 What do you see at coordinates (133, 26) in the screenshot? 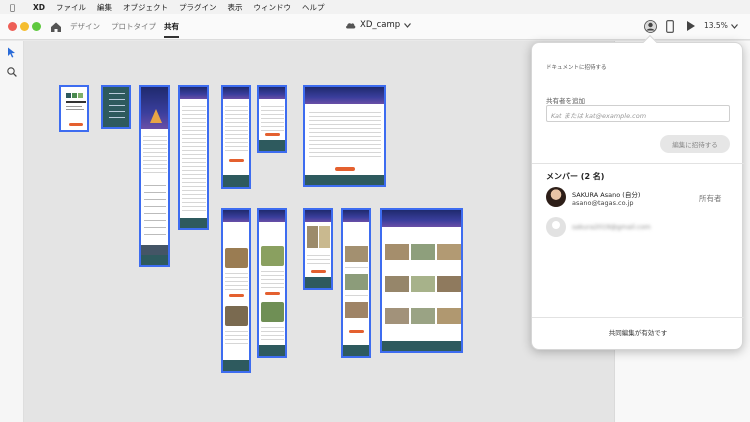
I see `tab-prototype: プロトタイプ` at bounding box center [133, 26].